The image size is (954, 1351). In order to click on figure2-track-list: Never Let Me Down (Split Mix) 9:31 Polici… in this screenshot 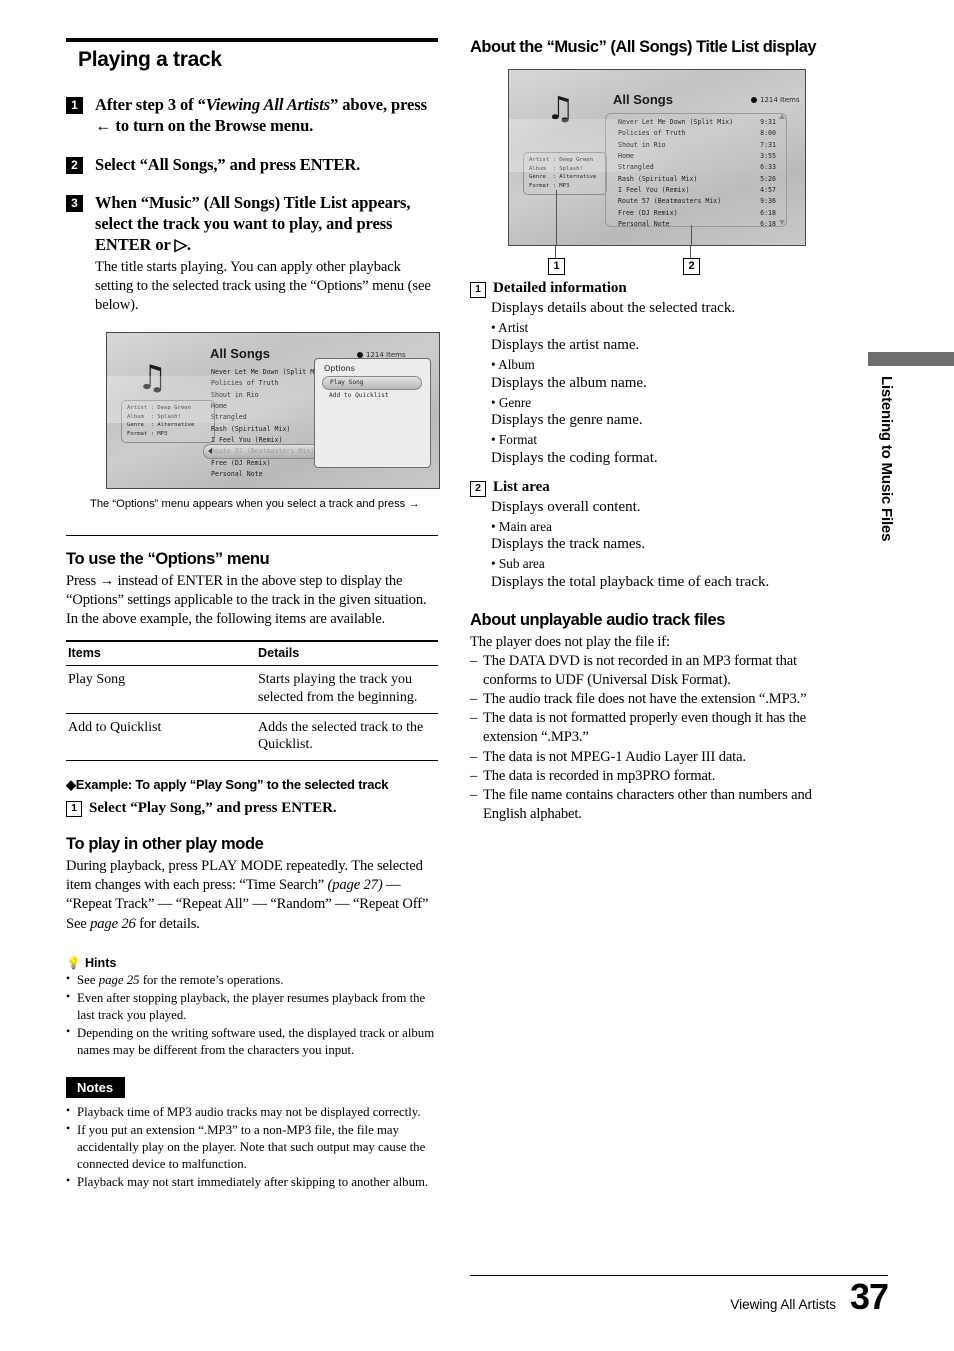, I will do `click(697, 173)`.